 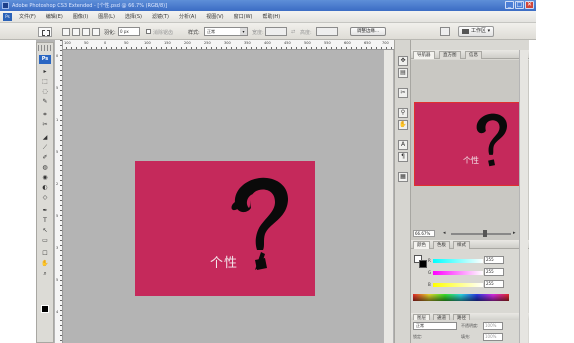 What do you see at coordinates (45, 230) in the screenshot?
I see `path-selection-tool-icon: ↖` at bounding box center [45, 230].